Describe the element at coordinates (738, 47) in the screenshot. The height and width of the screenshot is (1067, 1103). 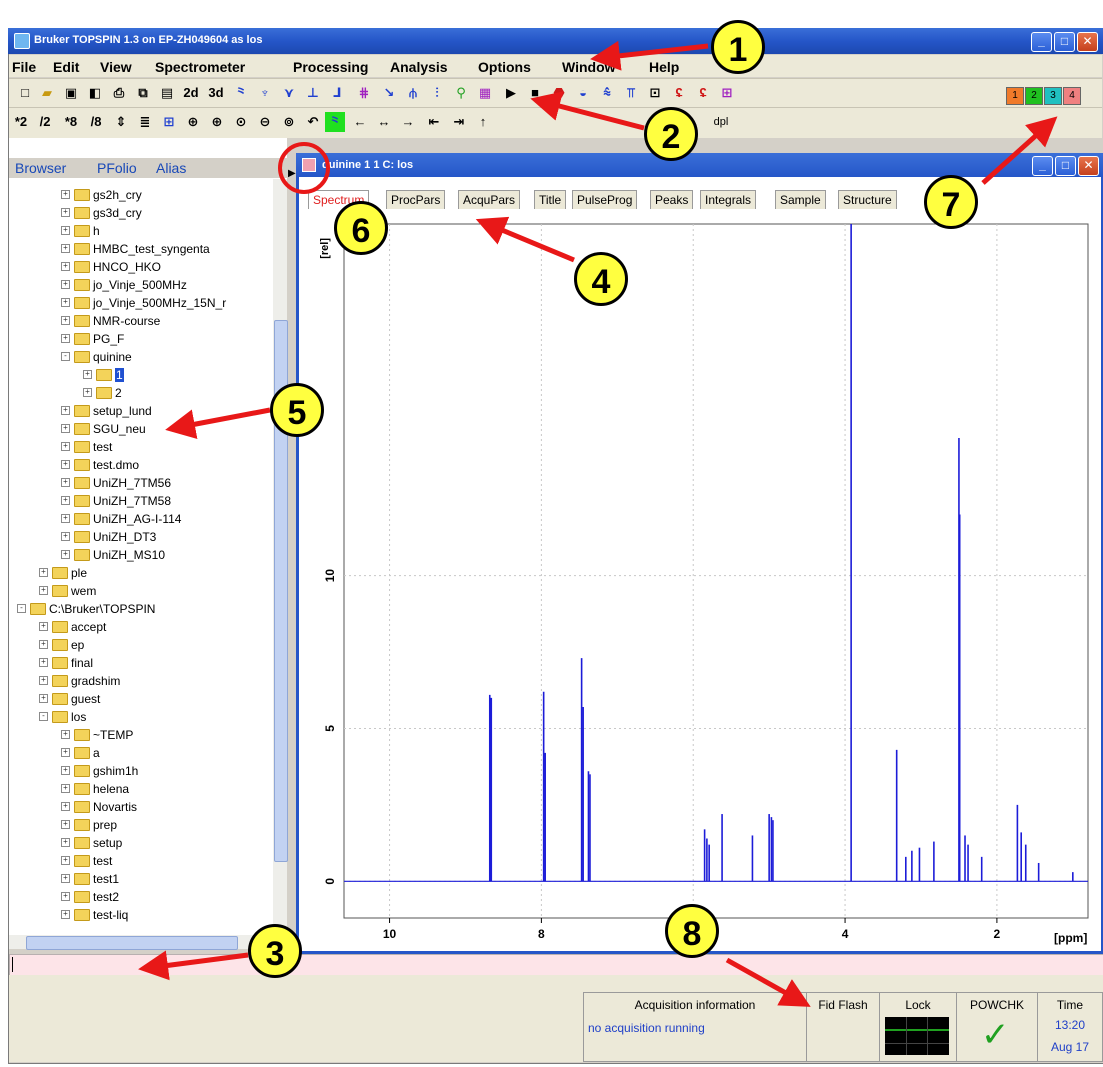
I see `callout-1: 1` at that location.